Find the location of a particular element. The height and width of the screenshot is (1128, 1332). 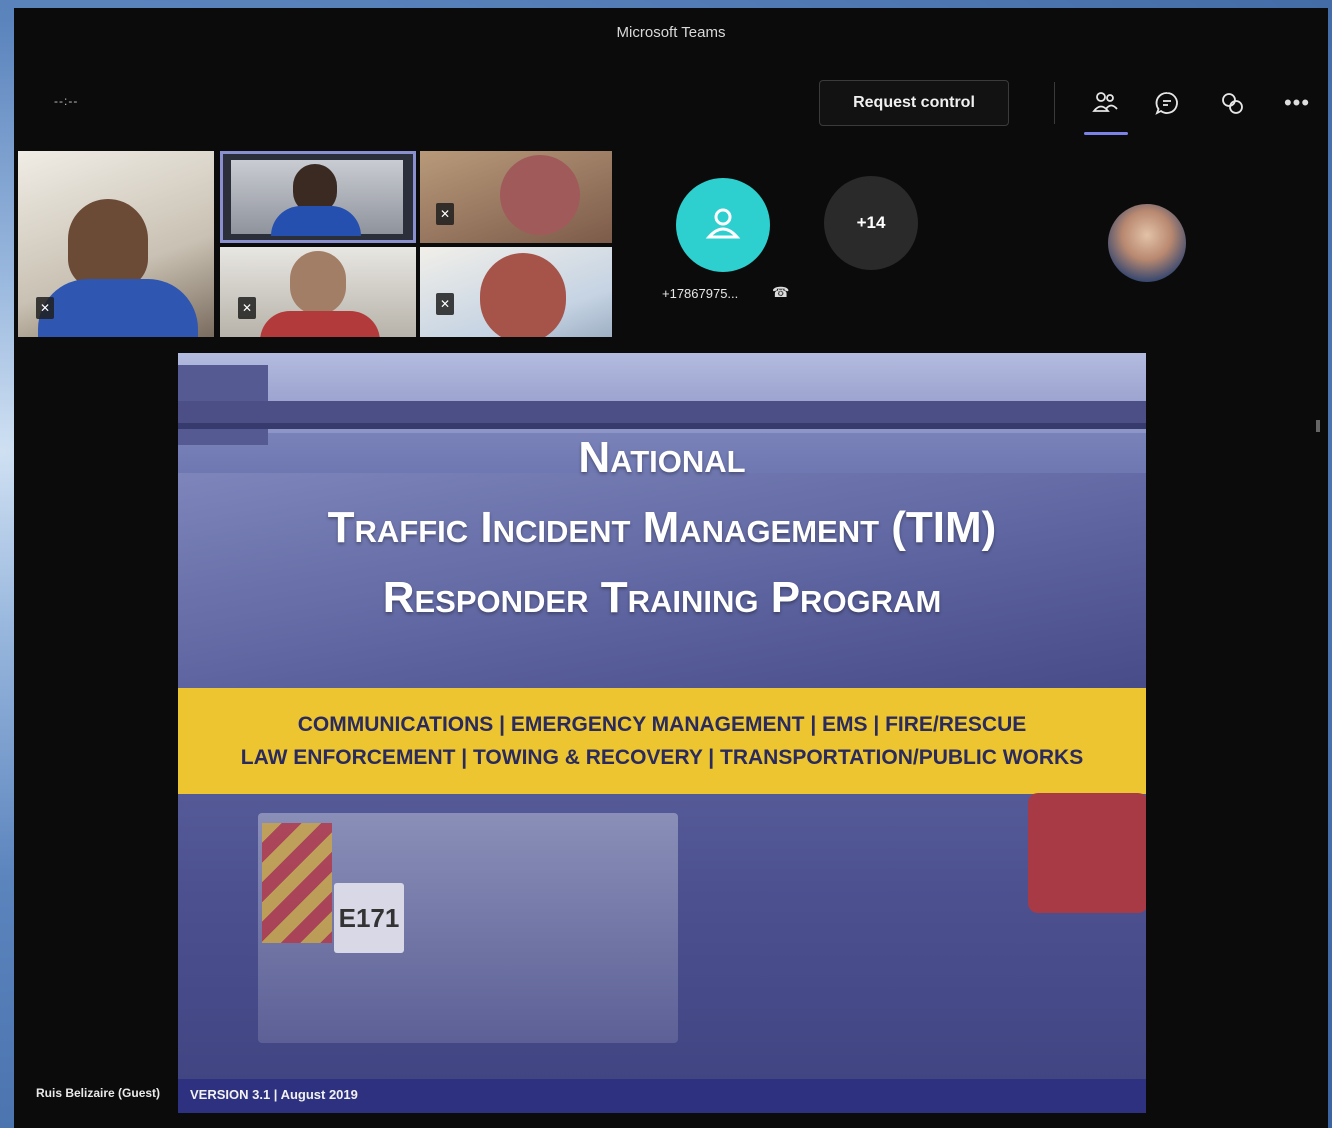

title-bar: Microsoft Teams is located at coordinates (671, 32).